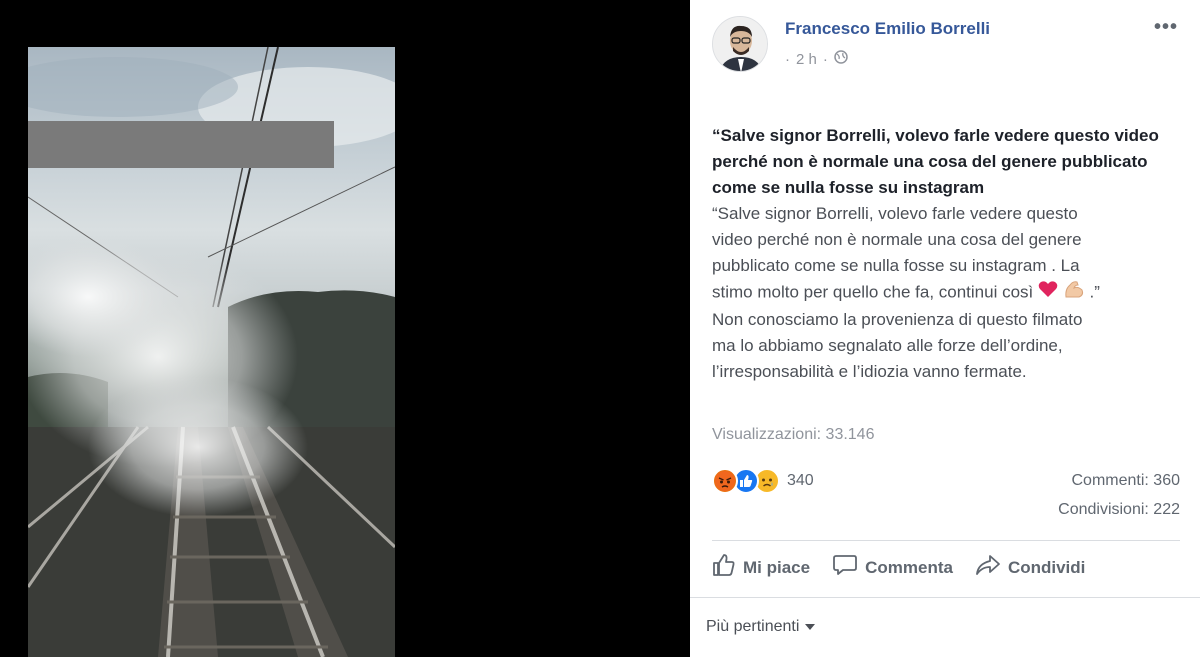 Image resolution: width=1200 pixels, height=657 pixels. I want to click on action-bar: Mi piace Commenta Condividi, so click(898, 567).